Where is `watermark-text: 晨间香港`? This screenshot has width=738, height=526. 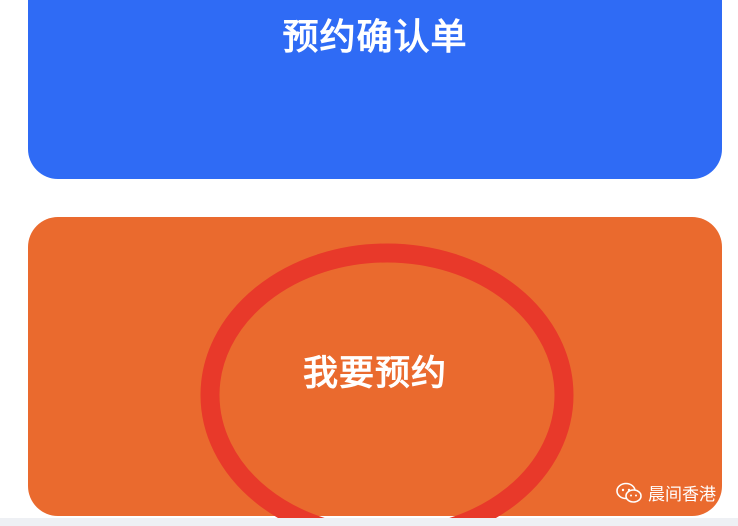 watermark-text: 晨间香港 is located at coordinates (682, 495).